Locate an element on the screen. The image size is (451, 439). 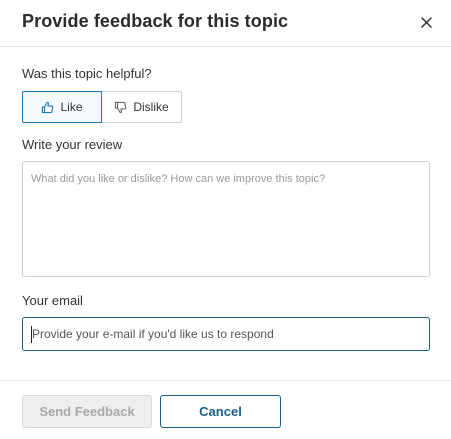
email-label: Your email is located at coordinates (52, 300).